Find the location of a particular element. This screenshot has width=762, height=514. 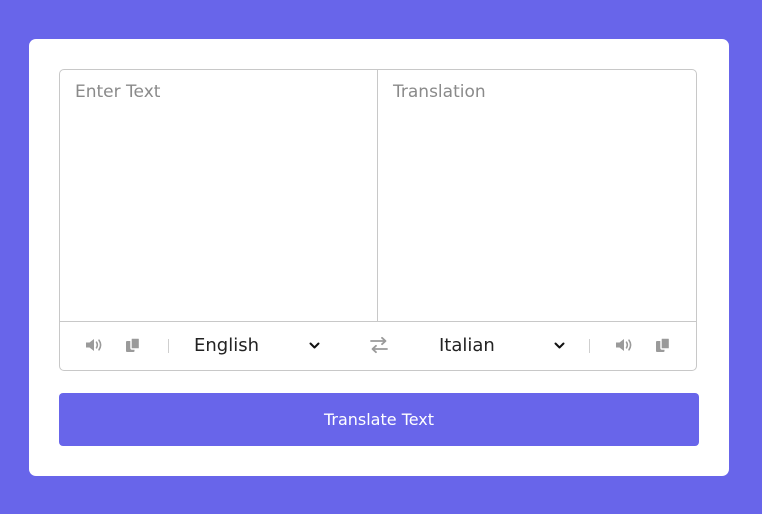

exchange-button is located at coordinates (379, 345).